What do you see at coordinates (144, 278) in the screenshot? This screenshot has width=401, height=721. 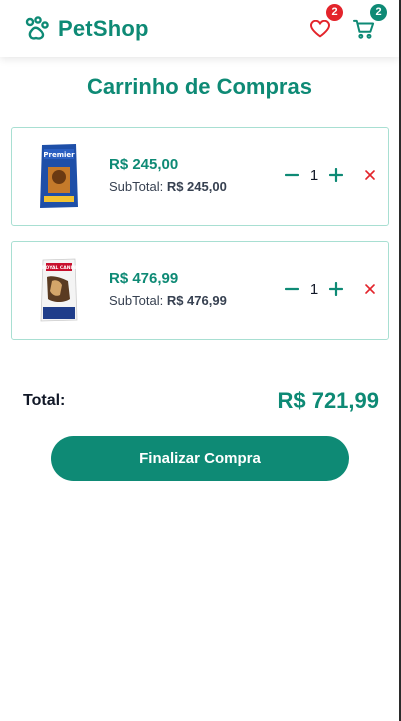 I see `item-price: R$ 476,99` at bounding box center [144, 278].